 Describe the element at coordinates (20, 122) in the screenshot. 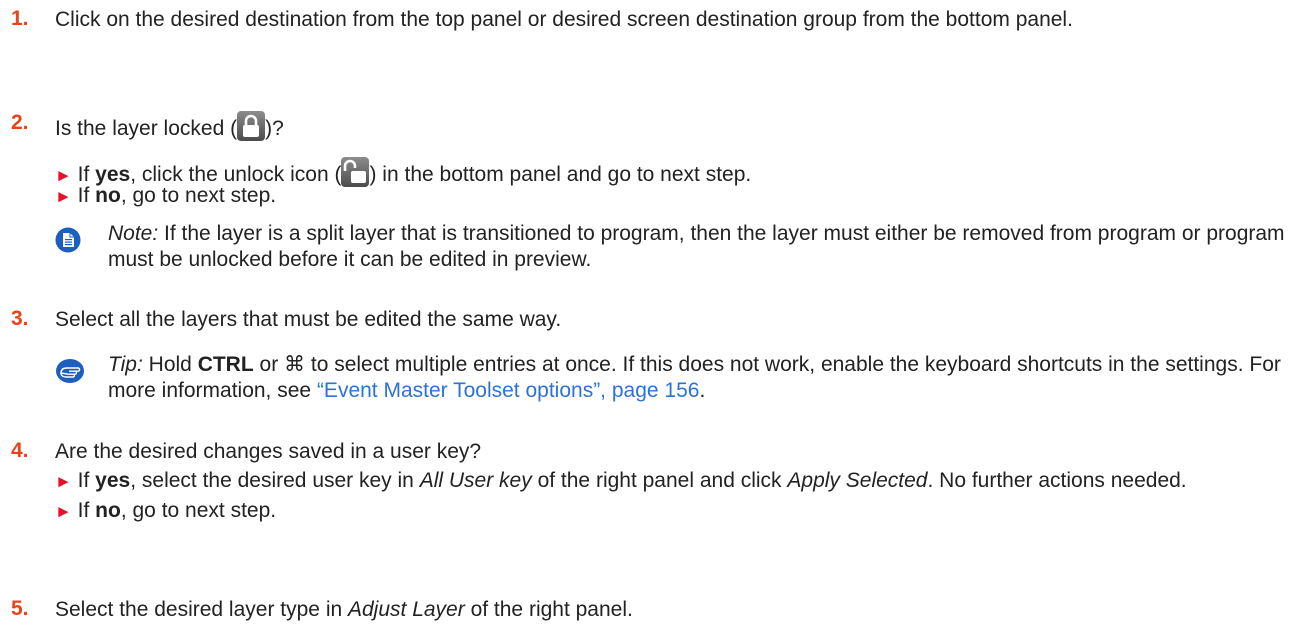

I see `step-number: 2.` at that location.